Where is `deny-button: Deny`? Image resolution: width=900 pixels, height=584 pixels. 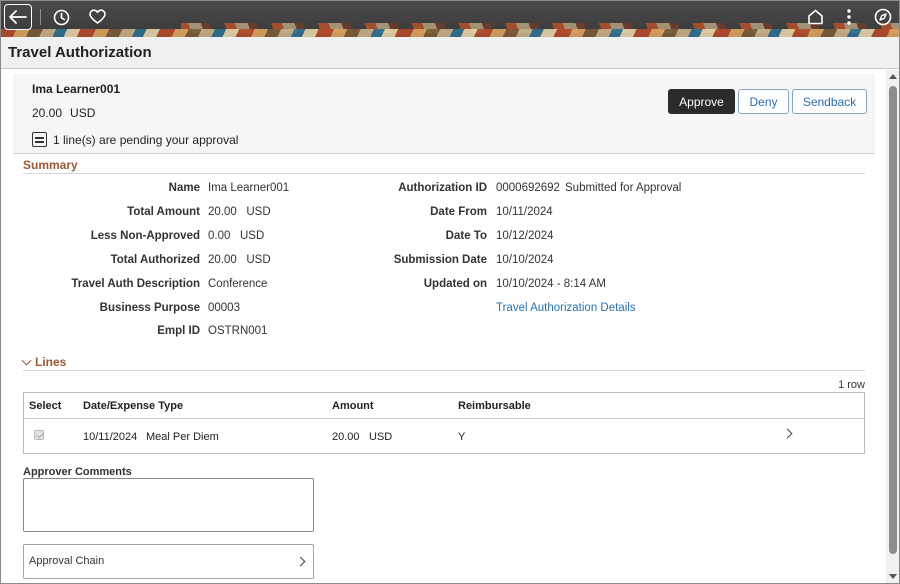
deny-button: Deny is located at coordinates (763, 101).